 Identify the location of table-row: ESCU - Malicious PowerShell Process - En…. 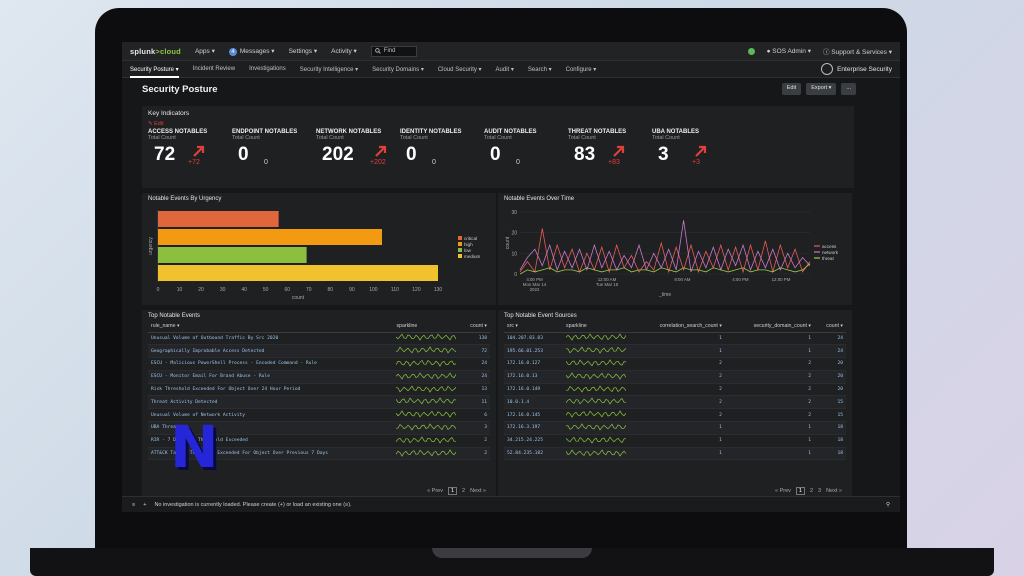
(319, 364).